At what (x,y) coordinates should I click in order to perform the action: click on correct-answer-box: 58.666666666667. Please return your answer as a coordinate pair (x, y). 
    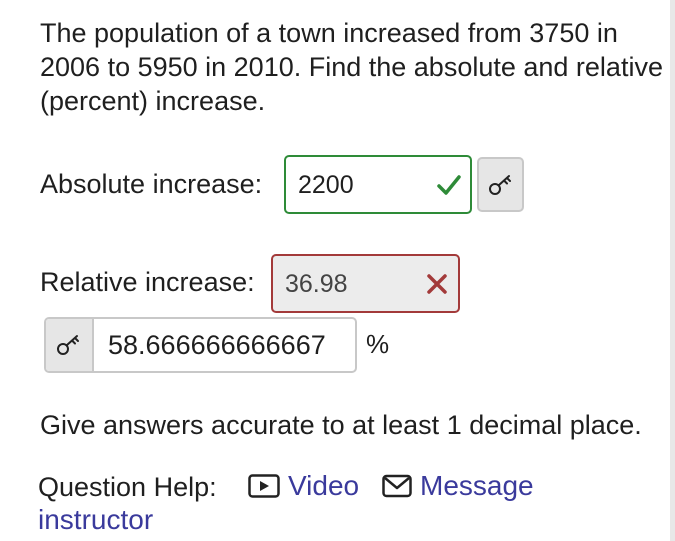
    Looking at the image, I should click on (200, 345).